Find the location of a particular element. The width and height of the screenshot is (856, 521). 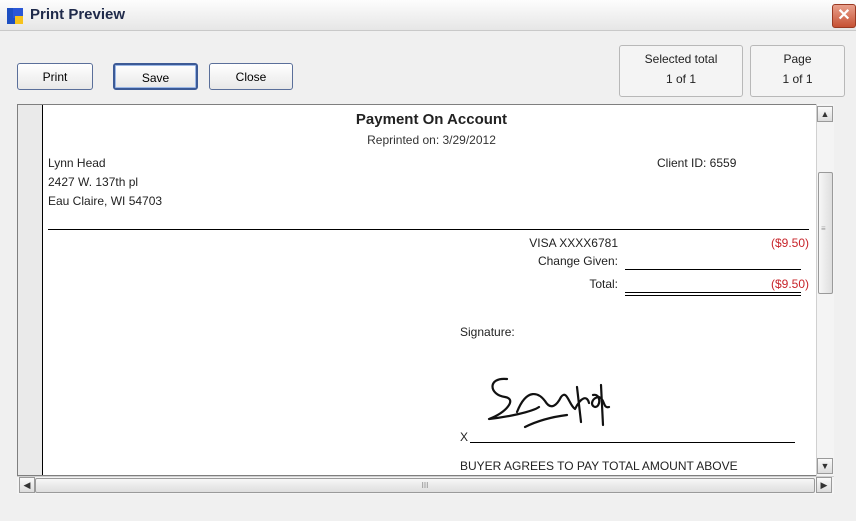

scroll-up-icon: ▲ is located at coordinates (825, 114).